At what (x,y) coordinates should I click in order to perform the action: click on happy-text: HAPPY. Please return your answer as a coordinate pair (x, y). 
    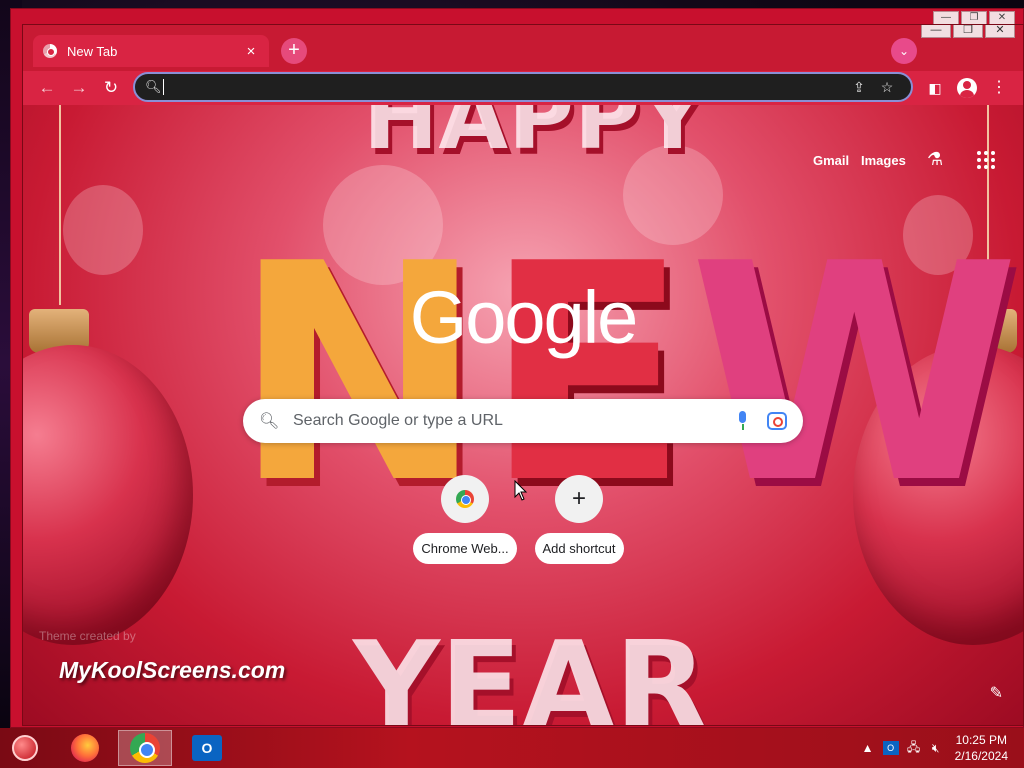
    Looking at the image, I should click on (534, 137).